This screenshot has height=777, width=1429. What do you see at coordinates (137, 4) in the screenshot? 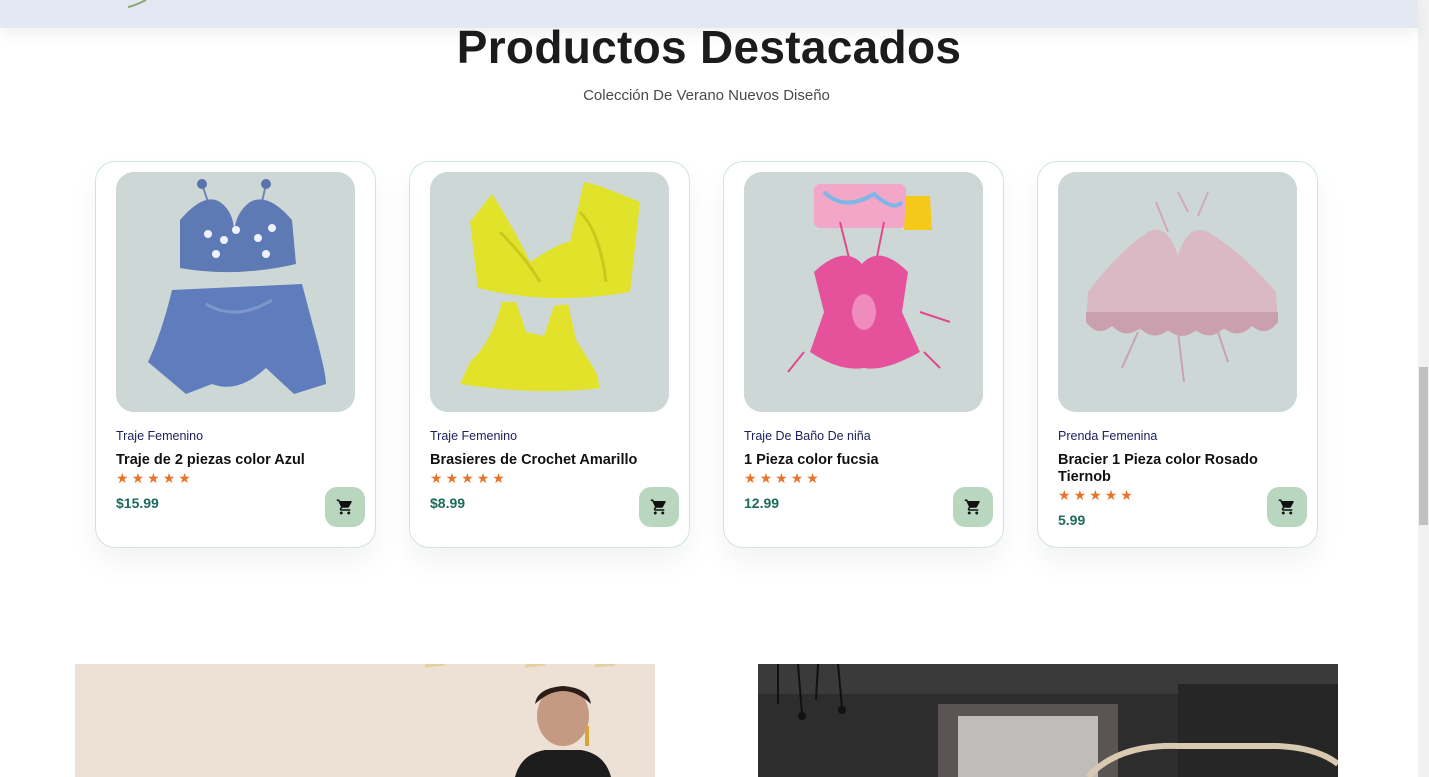
I see `logo-leaf-icon` at bounding box center [137, 4].